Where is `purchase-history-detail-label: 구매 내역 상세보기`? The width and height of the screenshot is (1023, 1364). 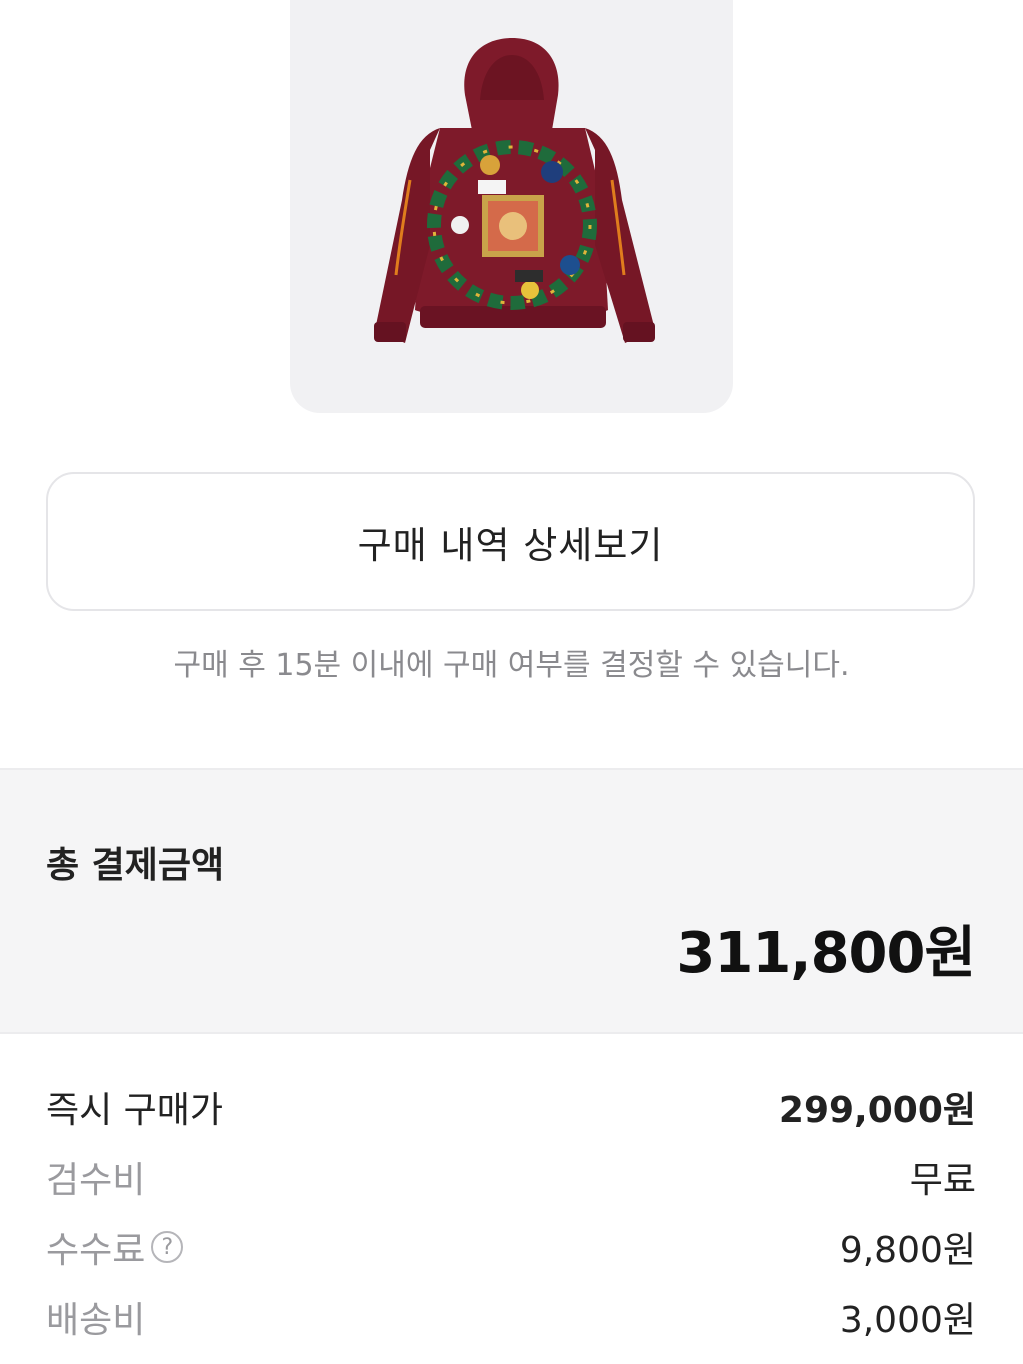 purchase-history-detail-label: 구매 내역 상세보기 is located at coordinates (510, 545).